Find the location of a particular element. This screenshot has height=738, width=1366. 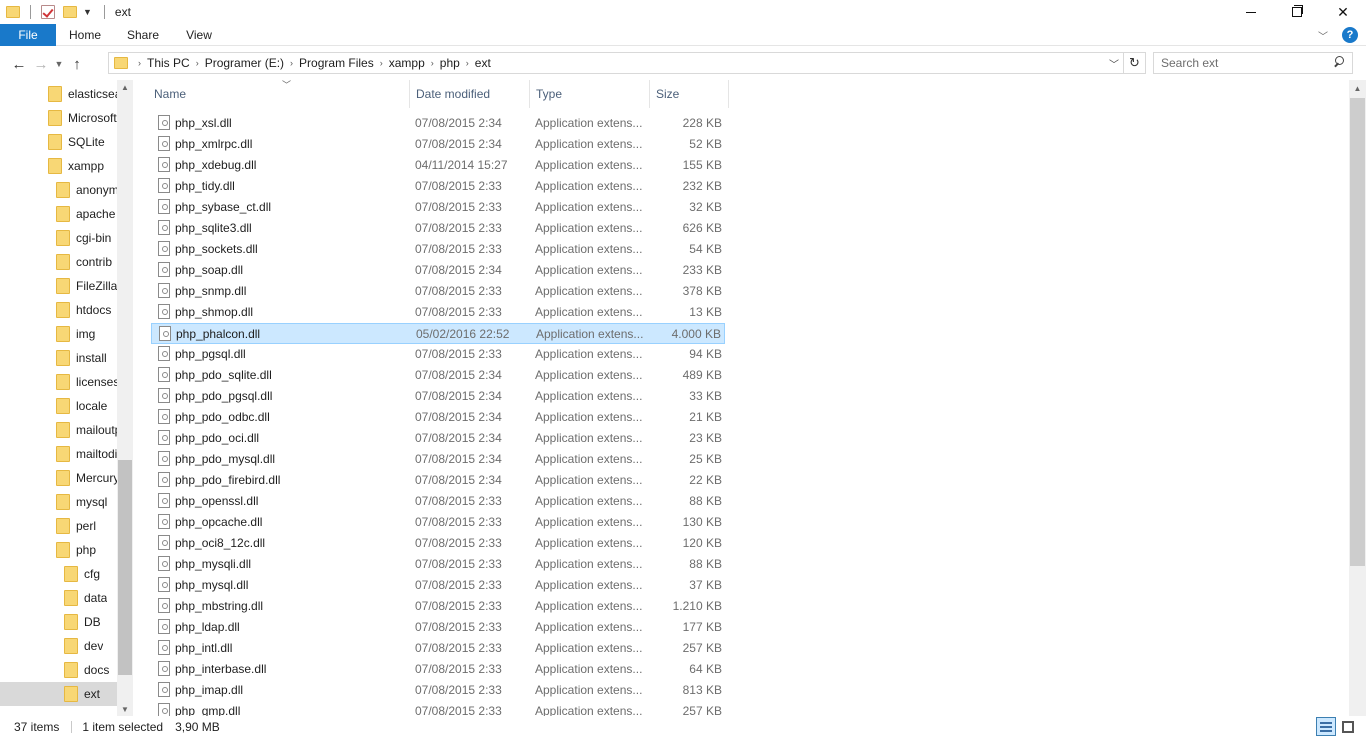

nav-tree-item: FileZilla is located at coordinates (59, 286).